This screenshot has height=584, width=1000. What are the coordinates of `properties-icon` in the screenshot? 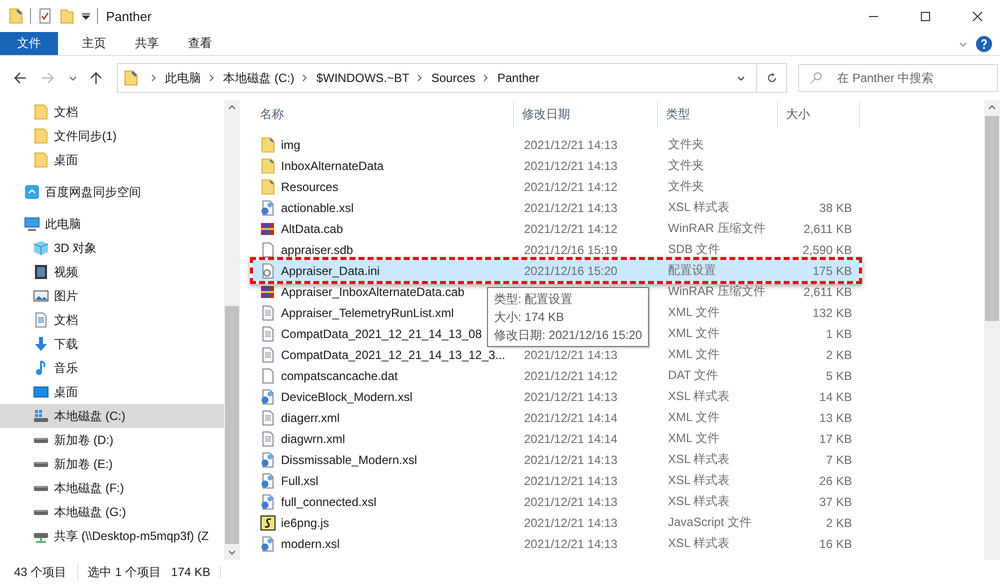 It's located at (45, 16).